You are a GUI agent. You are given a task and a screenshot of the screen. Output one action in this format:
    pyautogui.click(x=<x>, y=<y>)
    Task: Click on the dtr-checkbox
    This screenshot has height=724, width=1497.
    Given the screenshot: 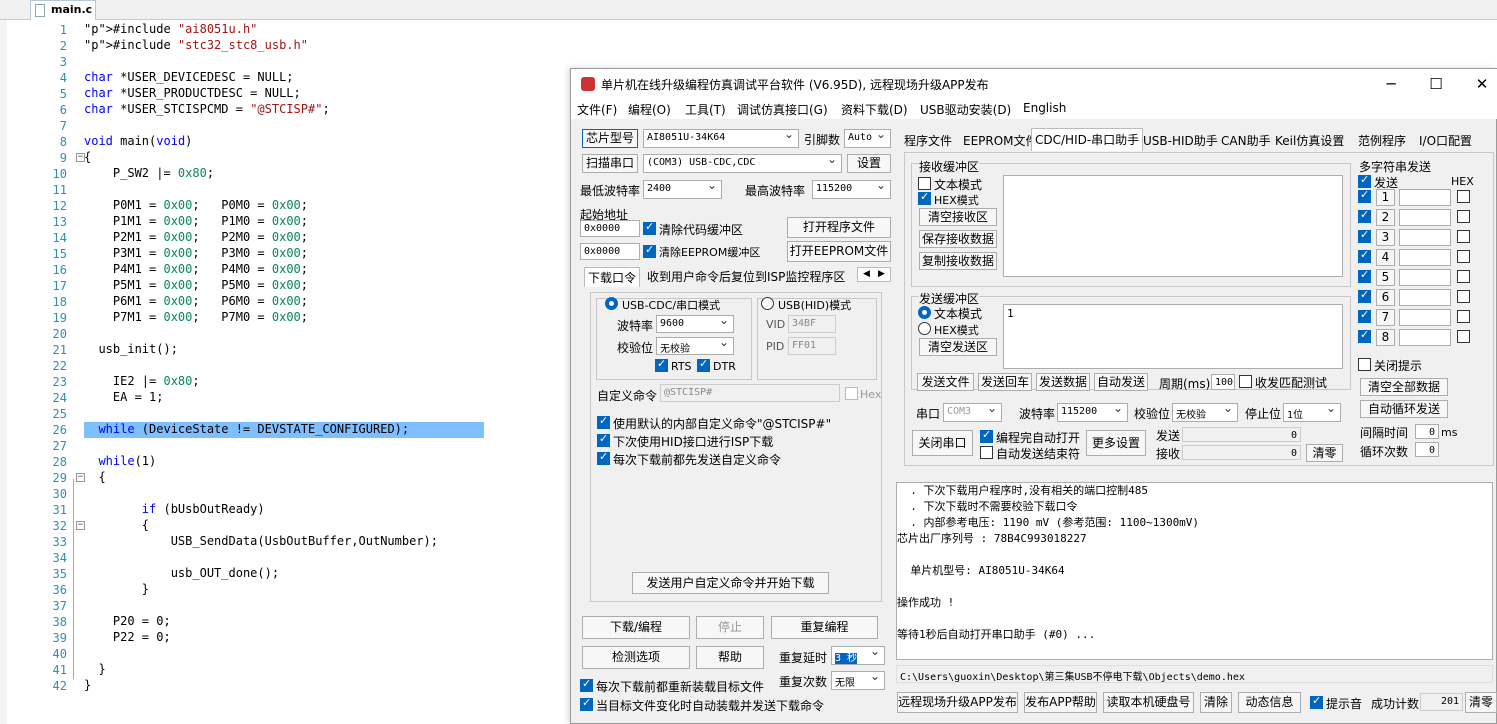 What is the action you would take?
    pyautogui.click(x=703, y=364)
    